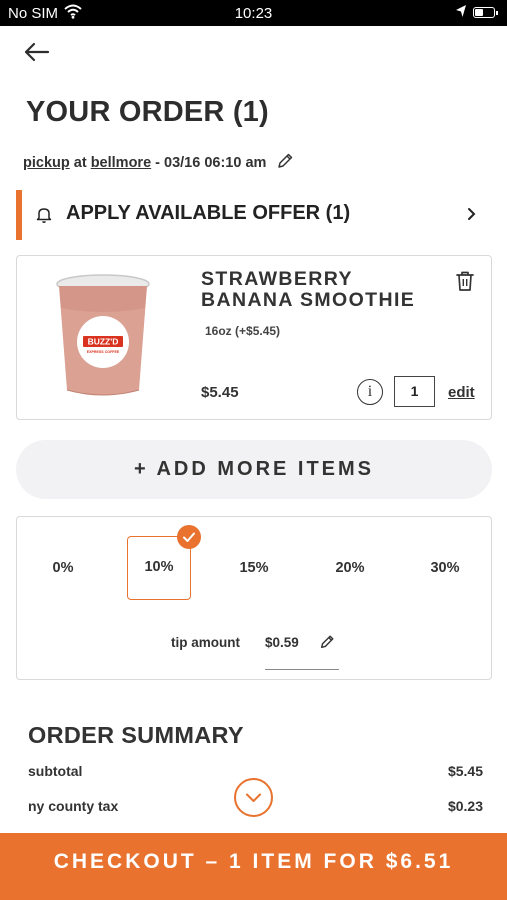  Describe the element at coordinates (485, 12) in the screenshot. I see `battery-icon` at that location.